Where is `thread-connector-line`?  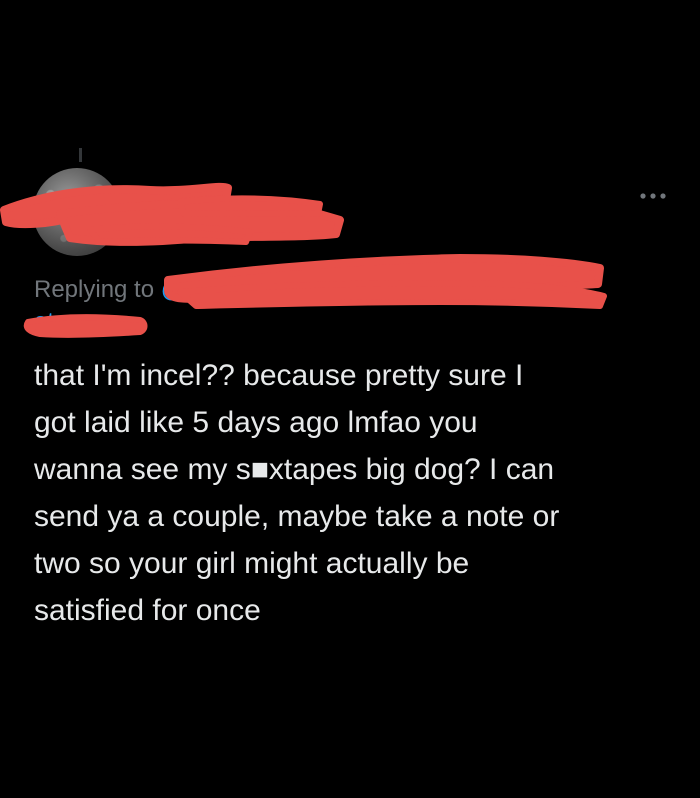
thread-connector-line is located at coordinates (80, 155).